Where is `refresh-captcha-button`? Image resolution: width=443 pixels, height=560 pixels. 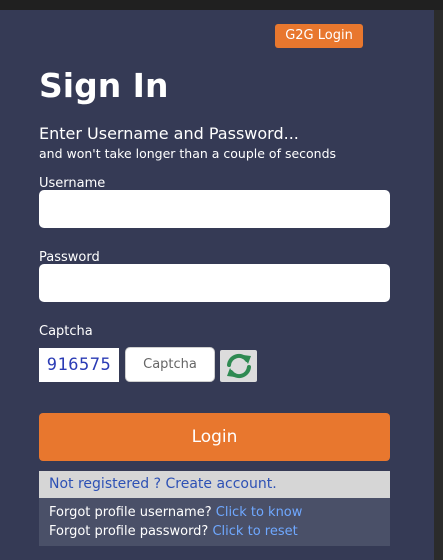 refresh-captcha-button is located at coordinates (238, 366).